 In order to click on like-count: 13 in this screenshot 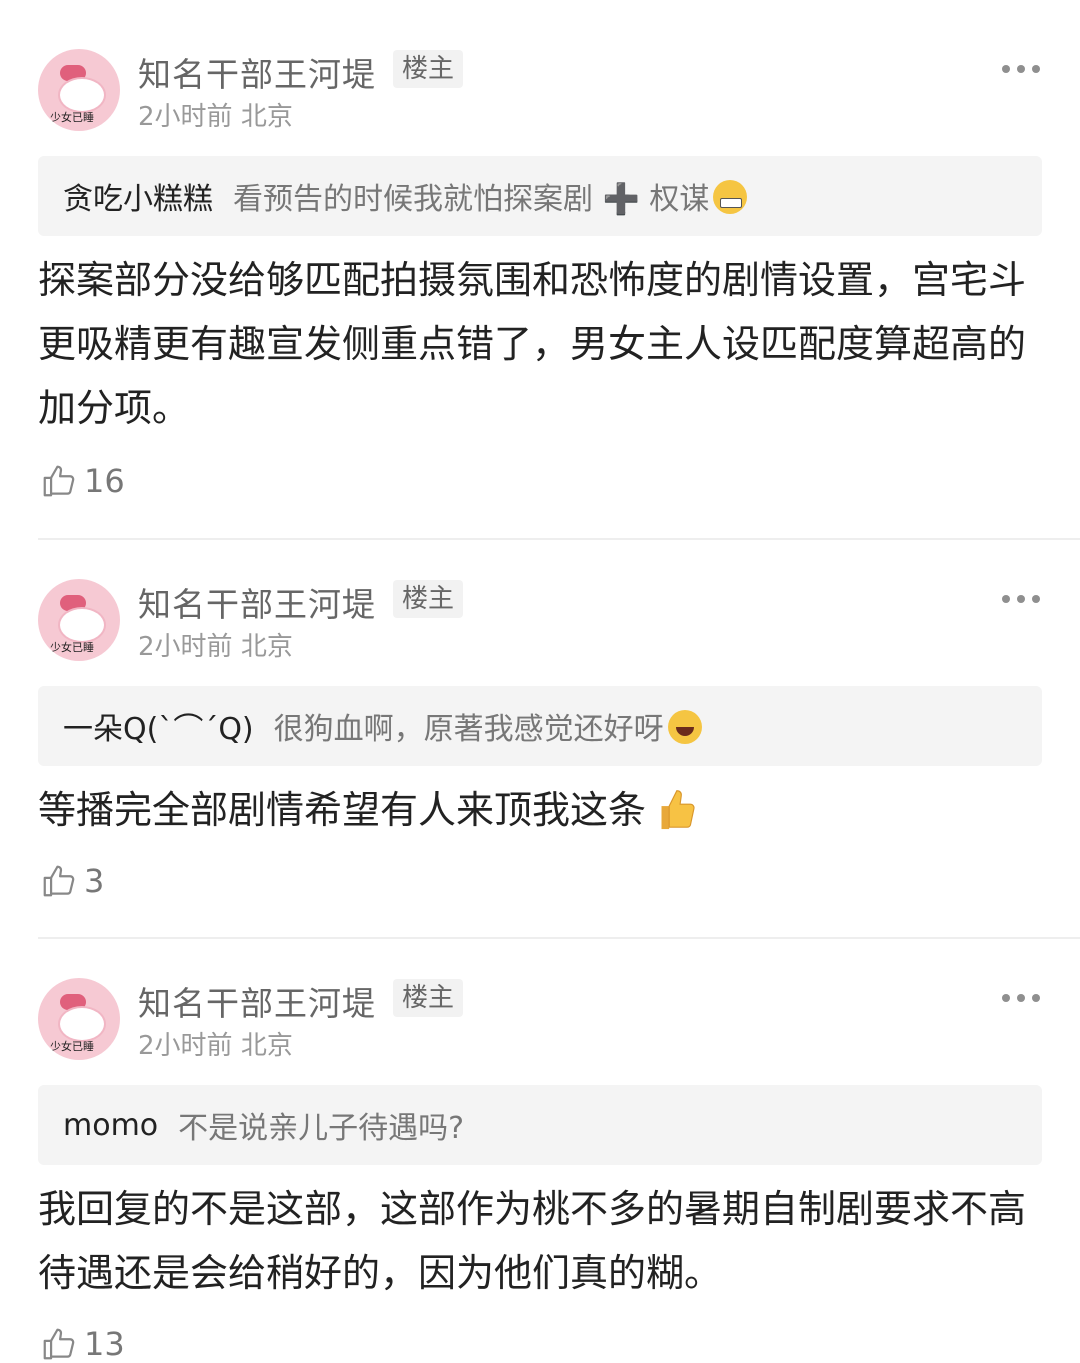, I will do `click(104, 1344)`.